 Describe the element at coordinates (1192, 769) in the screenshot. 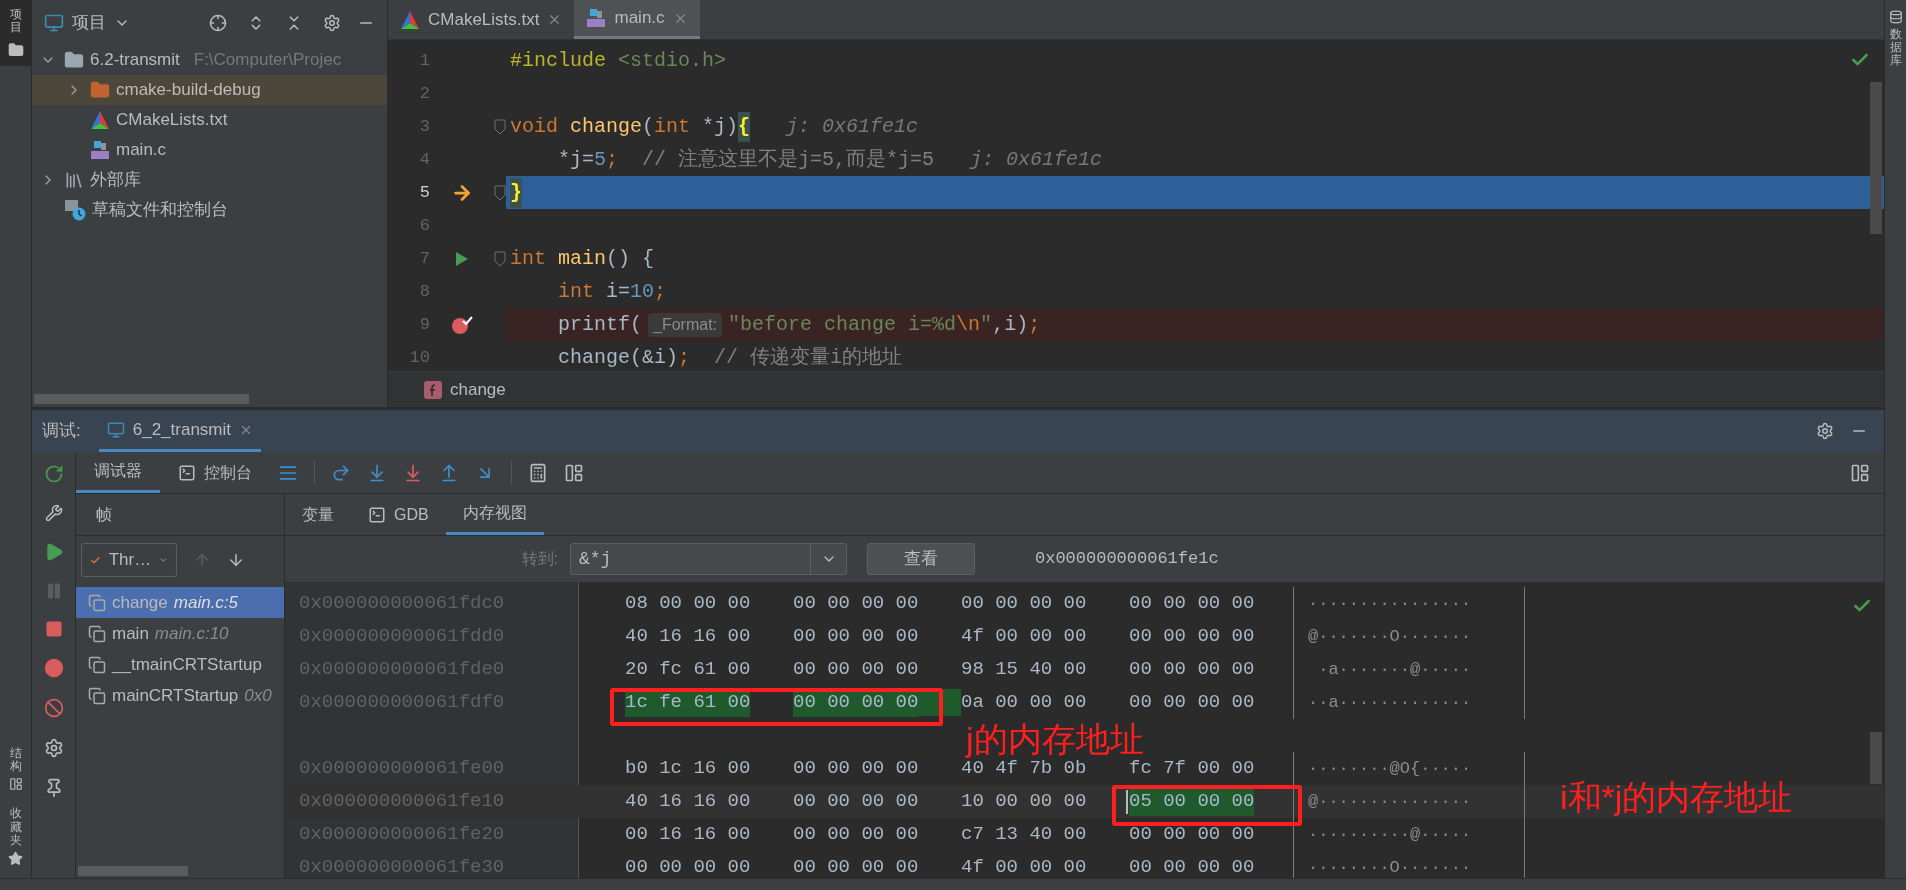

I see `hex-bytes: fc 7f 00 00` at that location.